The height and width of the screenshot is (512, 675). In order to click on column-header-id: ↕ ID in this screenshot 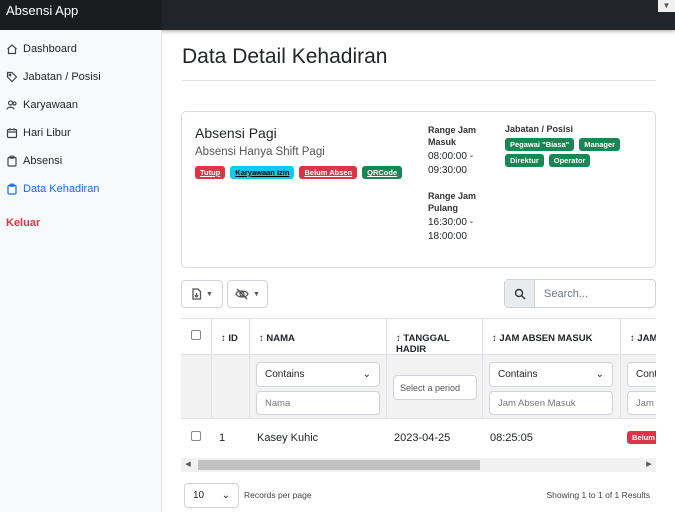, I will do `click(231, 336)`.